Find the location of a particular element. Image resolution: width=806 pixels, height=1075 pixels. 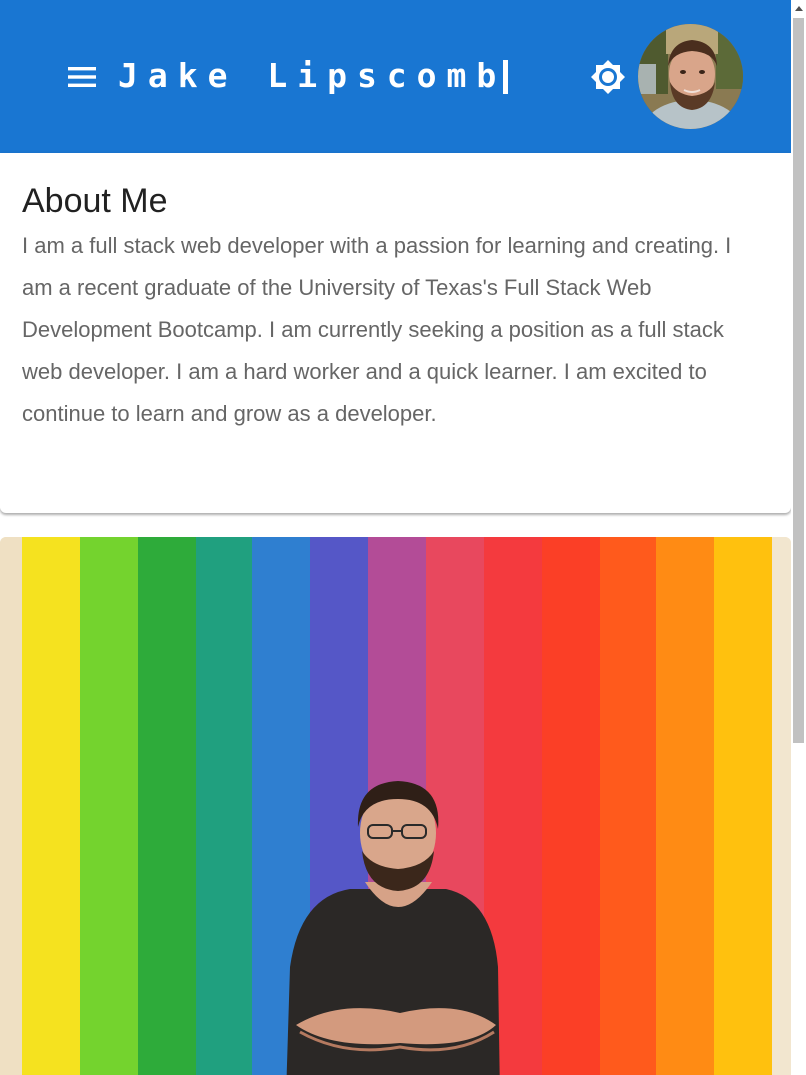

about-heading: About Me is located at coordinates (95, 201).